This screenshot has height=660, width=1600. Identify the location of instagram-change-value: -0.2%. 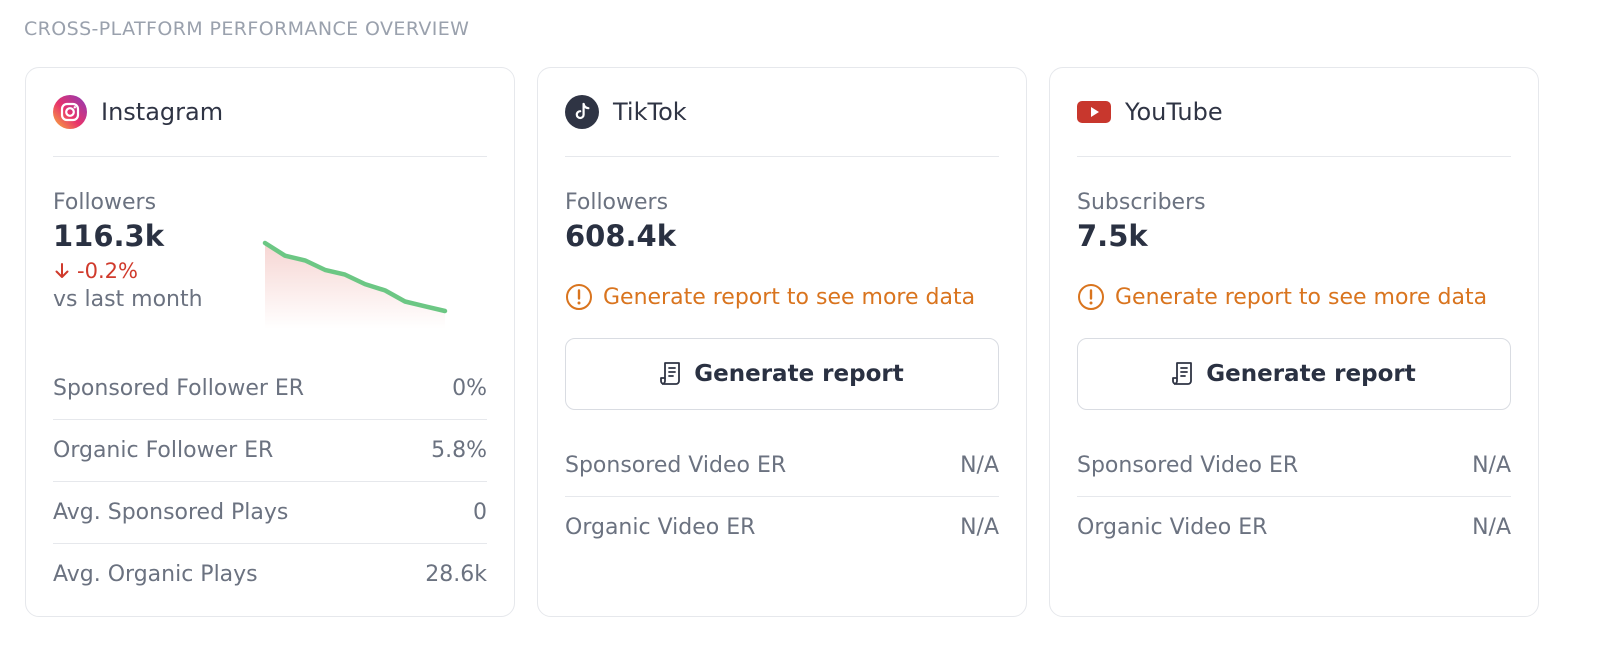
(107, 271).